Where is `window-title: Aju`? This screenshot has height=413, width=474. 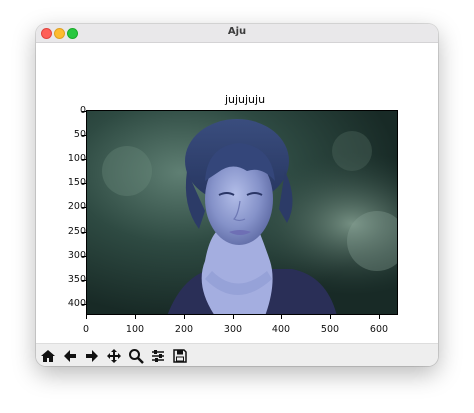
window-title: Aju is located at coordinates (237, 31).